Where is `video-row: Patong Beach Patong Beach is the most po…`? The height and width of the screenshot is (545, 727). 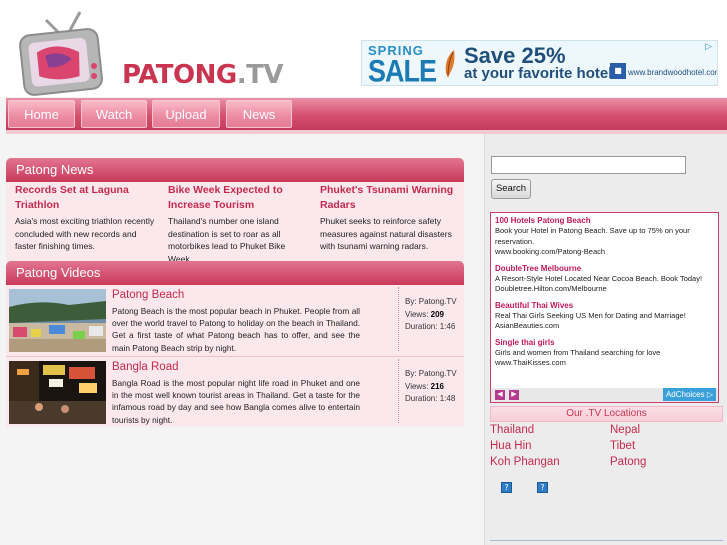
video-row: Patong Beach Patong Beach is the most po… is located at coordinates (235, 322).